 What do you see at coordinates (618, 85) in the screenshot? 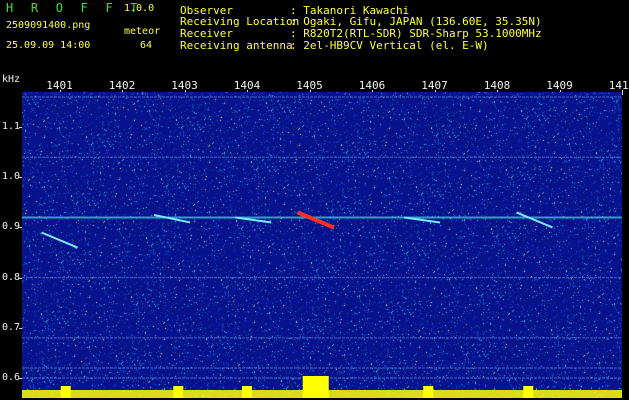
I see `x-tick-label: 1410` at bounding box center [618, 85].